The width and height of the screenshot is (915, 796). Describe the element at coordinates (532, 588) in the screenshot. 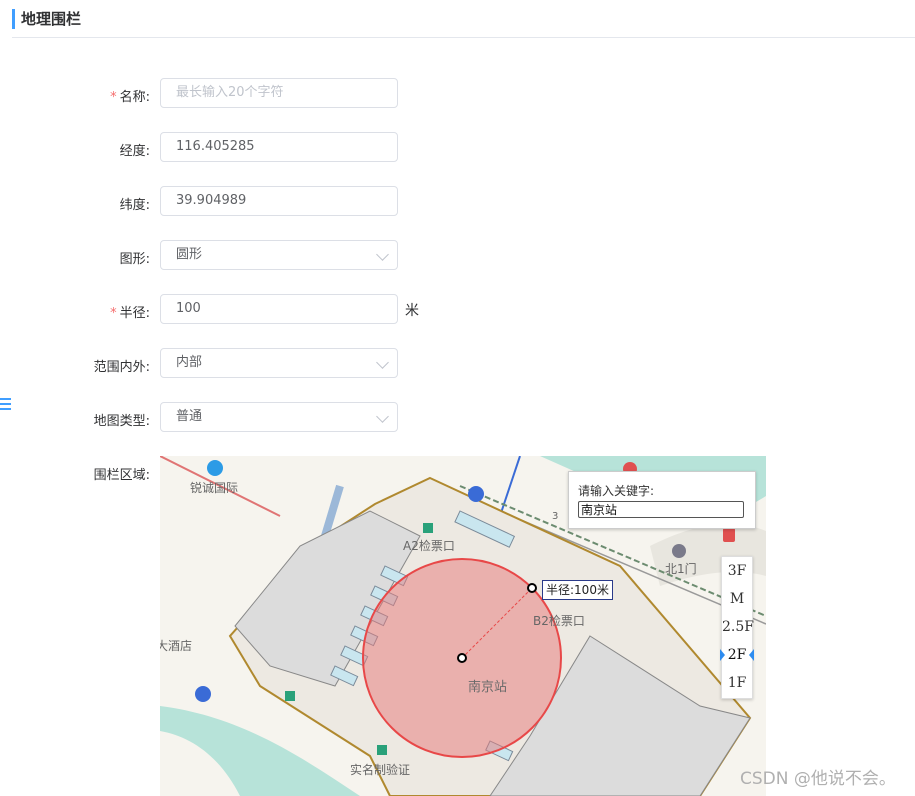

I see `fence-radius-handle` at that location.